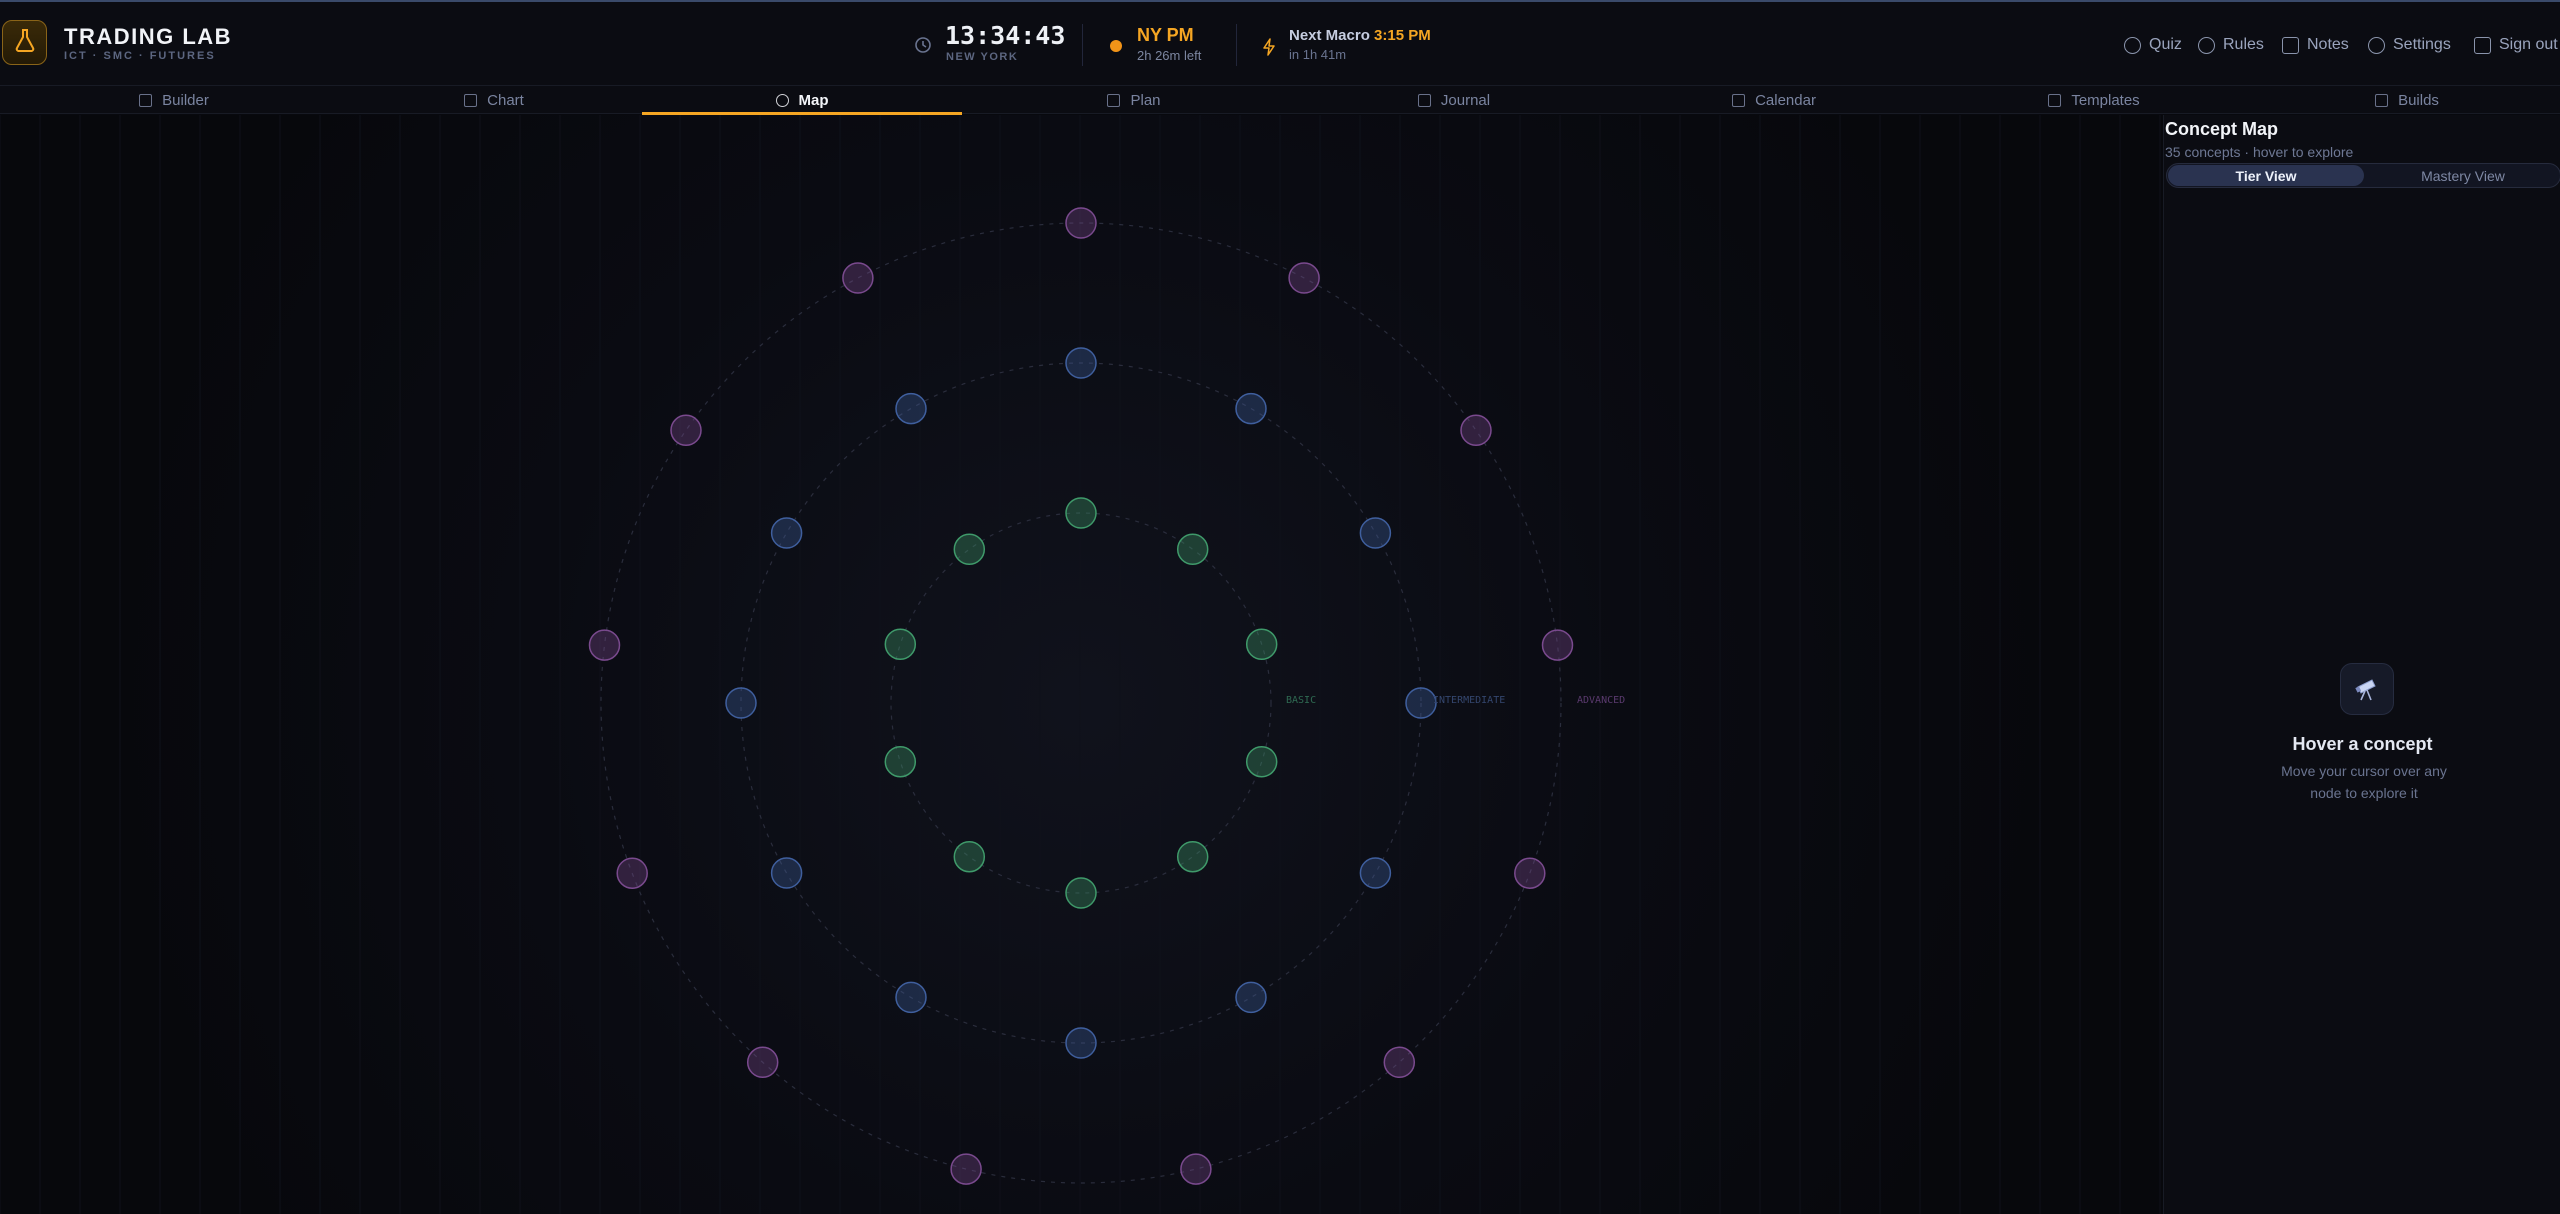 This screenshot has height=1214, width=2560. I want to click on ring-label-intermediate: INTERMEDIATE, so click(1469, 700).